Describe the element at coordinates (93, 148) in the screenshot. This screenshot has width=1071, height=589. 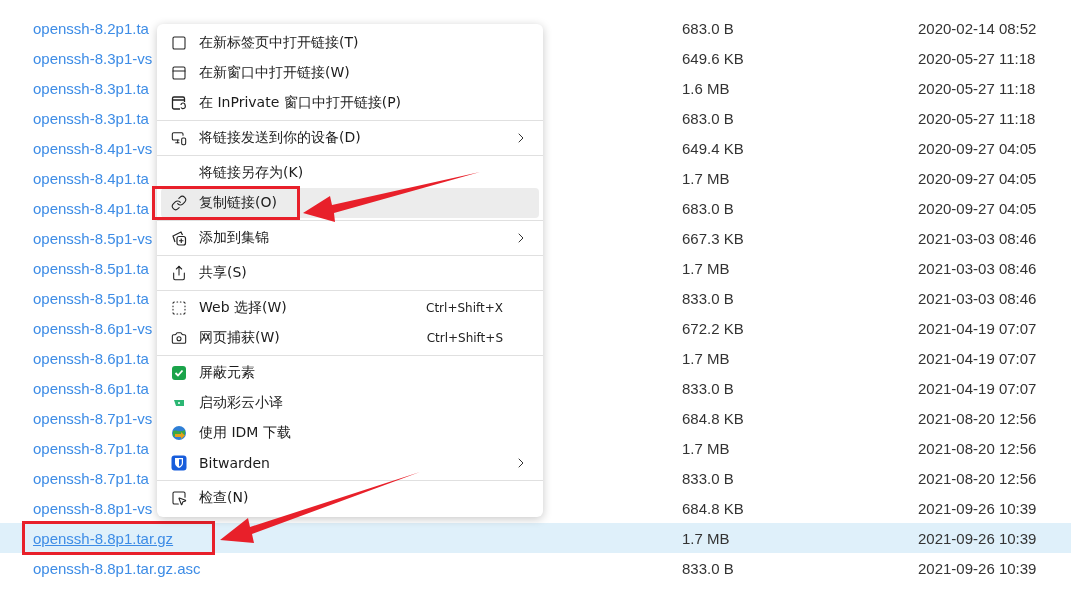
I see `file-link: openssh-8.4p1-vs` at that location.